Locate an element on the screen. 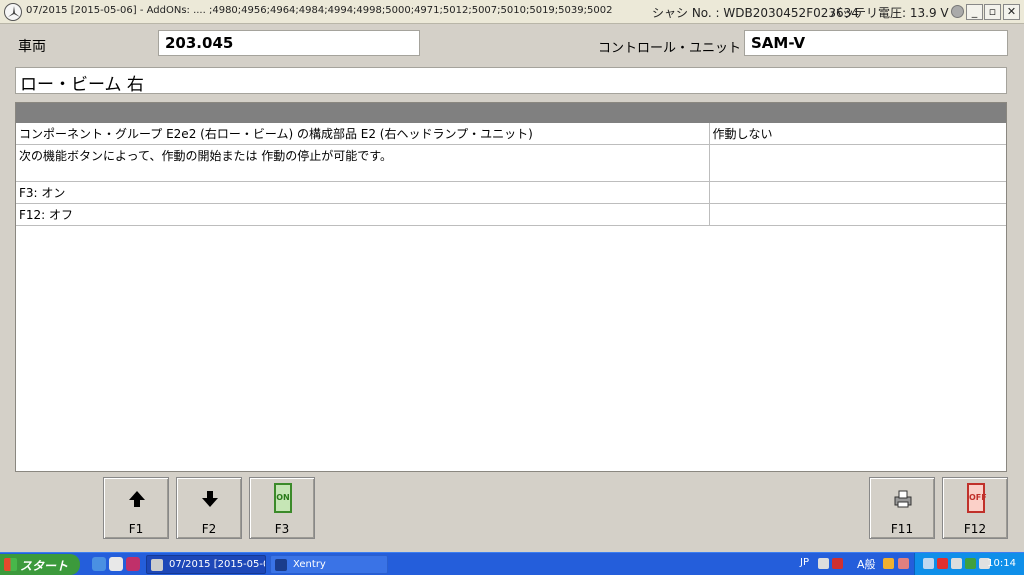 Image resolution: width=1024 pixels, height=575 pixels. component-field: ロー・ビーム 右 is located at coordinates (511, 81).